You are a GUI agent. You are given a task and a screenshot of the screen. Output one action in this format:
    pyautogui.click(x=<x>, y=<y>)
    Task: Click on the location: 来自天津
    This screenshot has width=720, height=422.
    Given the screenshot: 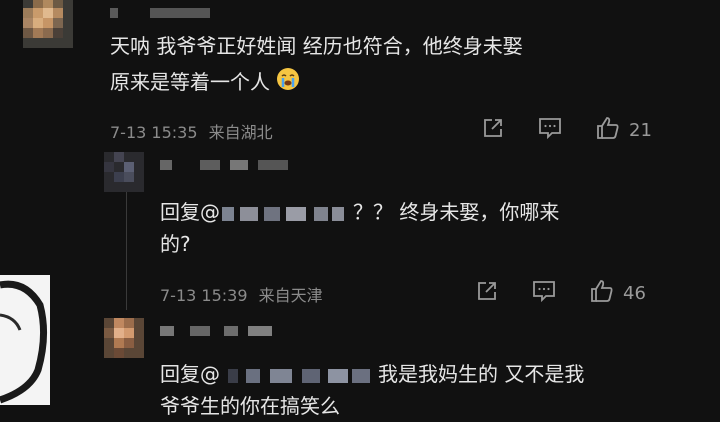 What is the action you would take?
    pyautogui.click(x=290, y=295)
    